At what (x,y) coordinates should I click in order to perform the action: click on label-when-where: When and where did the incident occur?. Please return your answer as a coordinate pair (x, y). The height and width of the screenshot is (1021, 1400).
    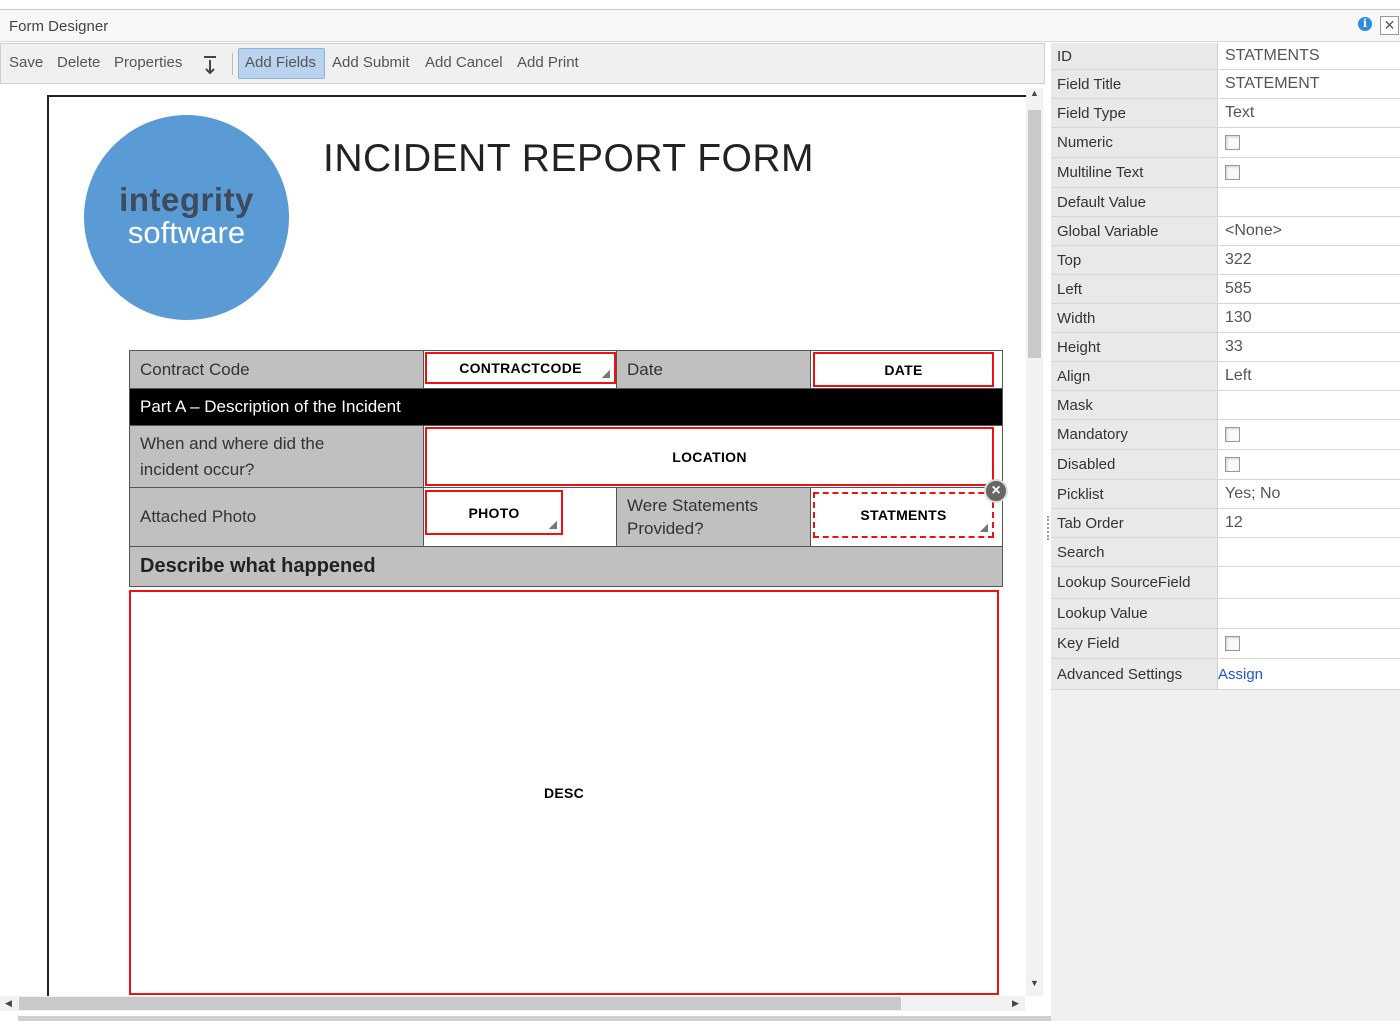
    Looking at the image, I should click on (276, 456).